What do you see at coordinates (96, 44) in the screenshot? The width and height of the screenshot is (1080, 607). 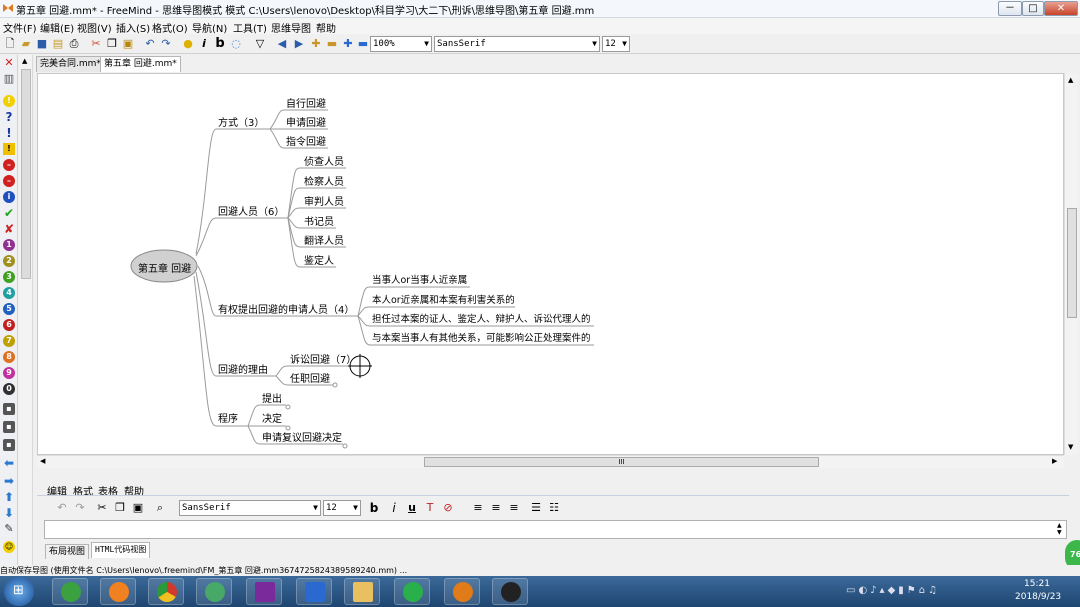 I see `cut-icon: ✂` at bounding box center [96, 44].